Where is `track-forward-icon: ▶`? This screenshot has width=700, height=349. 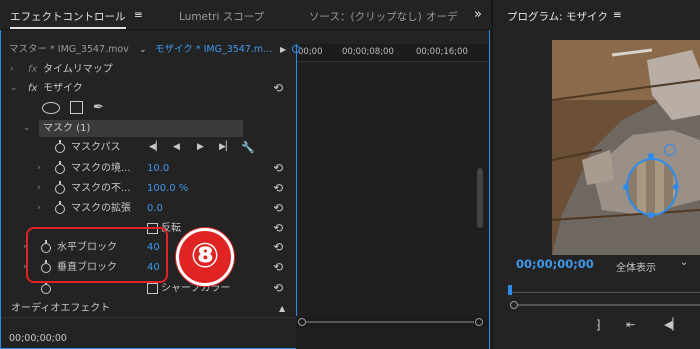 track-forward-icon: ▶ is located at coordinates (200, 147).